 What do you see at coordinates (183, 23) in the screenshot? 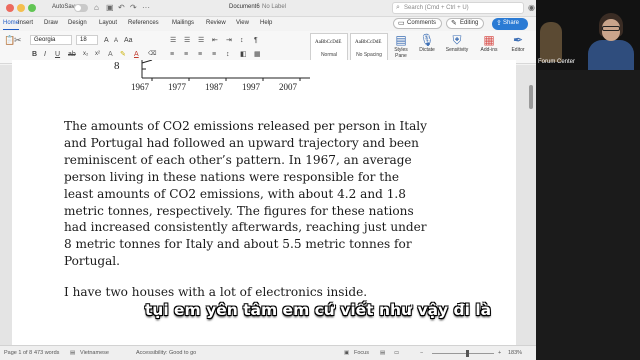
I see `tab-mailings: Mailings` at bounding box center [183, 23].